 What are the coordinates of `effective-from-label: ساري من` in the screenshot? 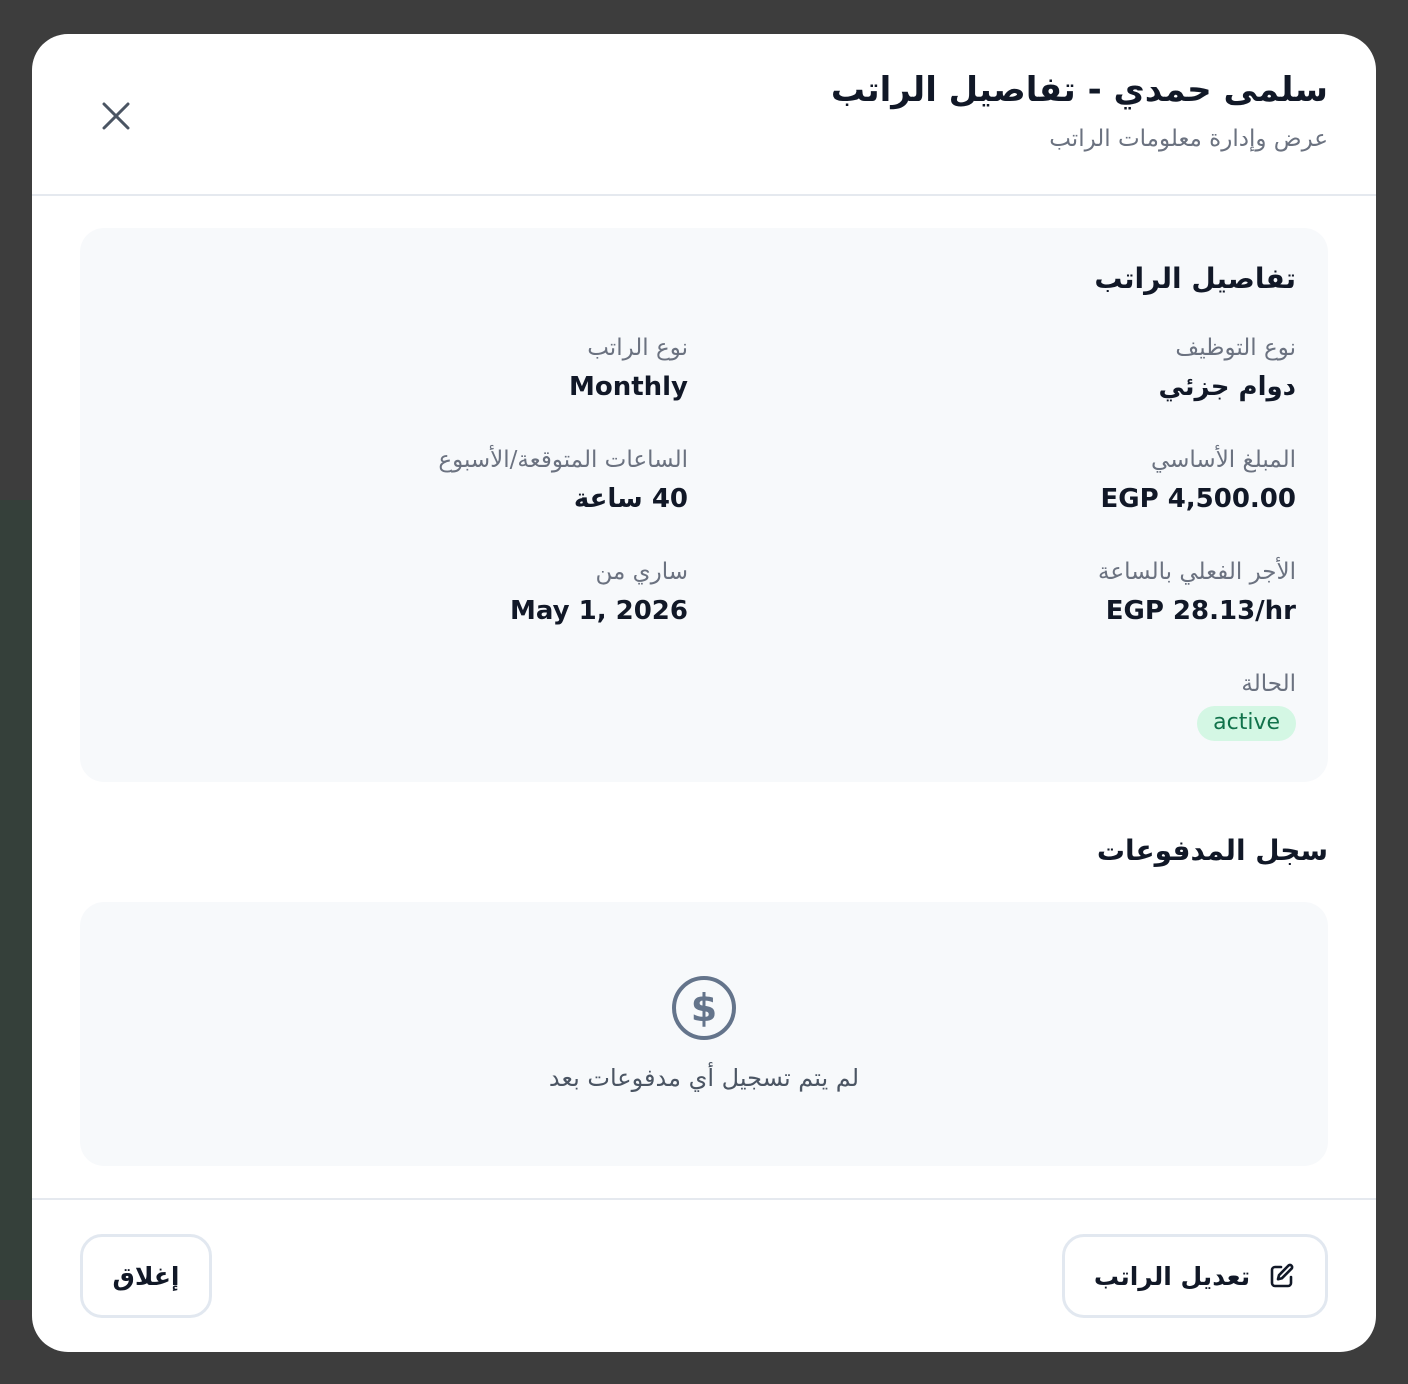 It's located at (641, 572).